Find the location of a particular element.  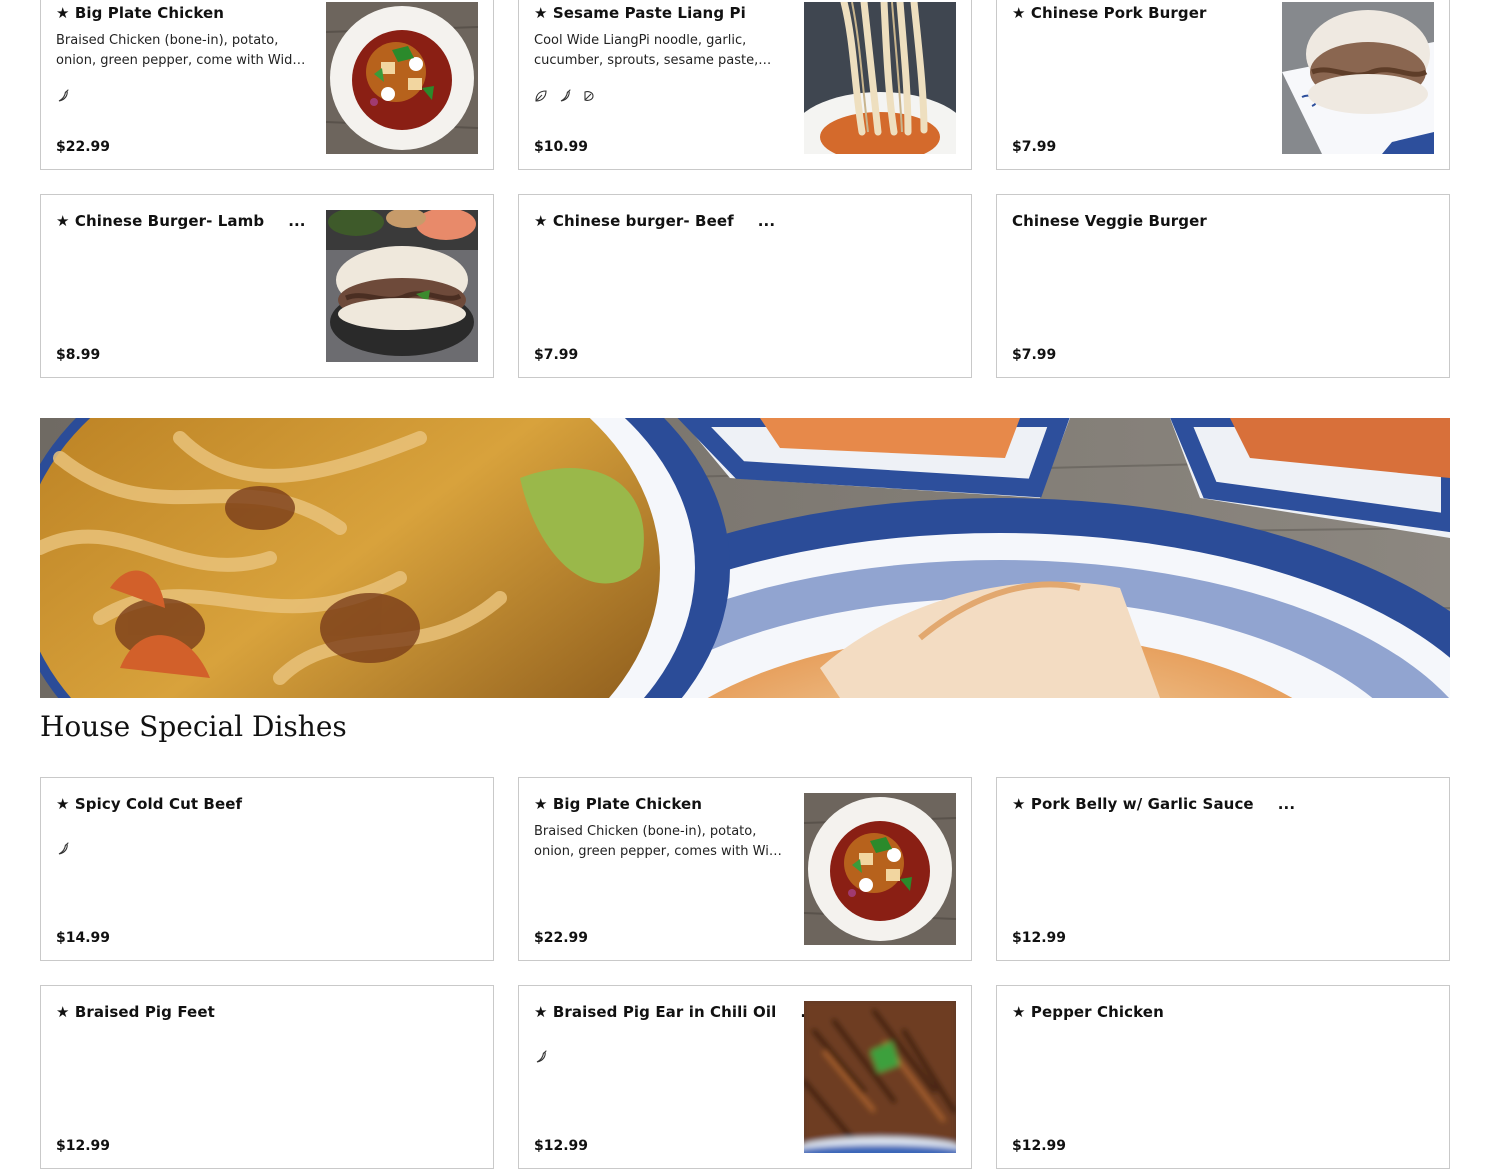

menu-item-price: $8.99 is located at coordinates (78, 355).